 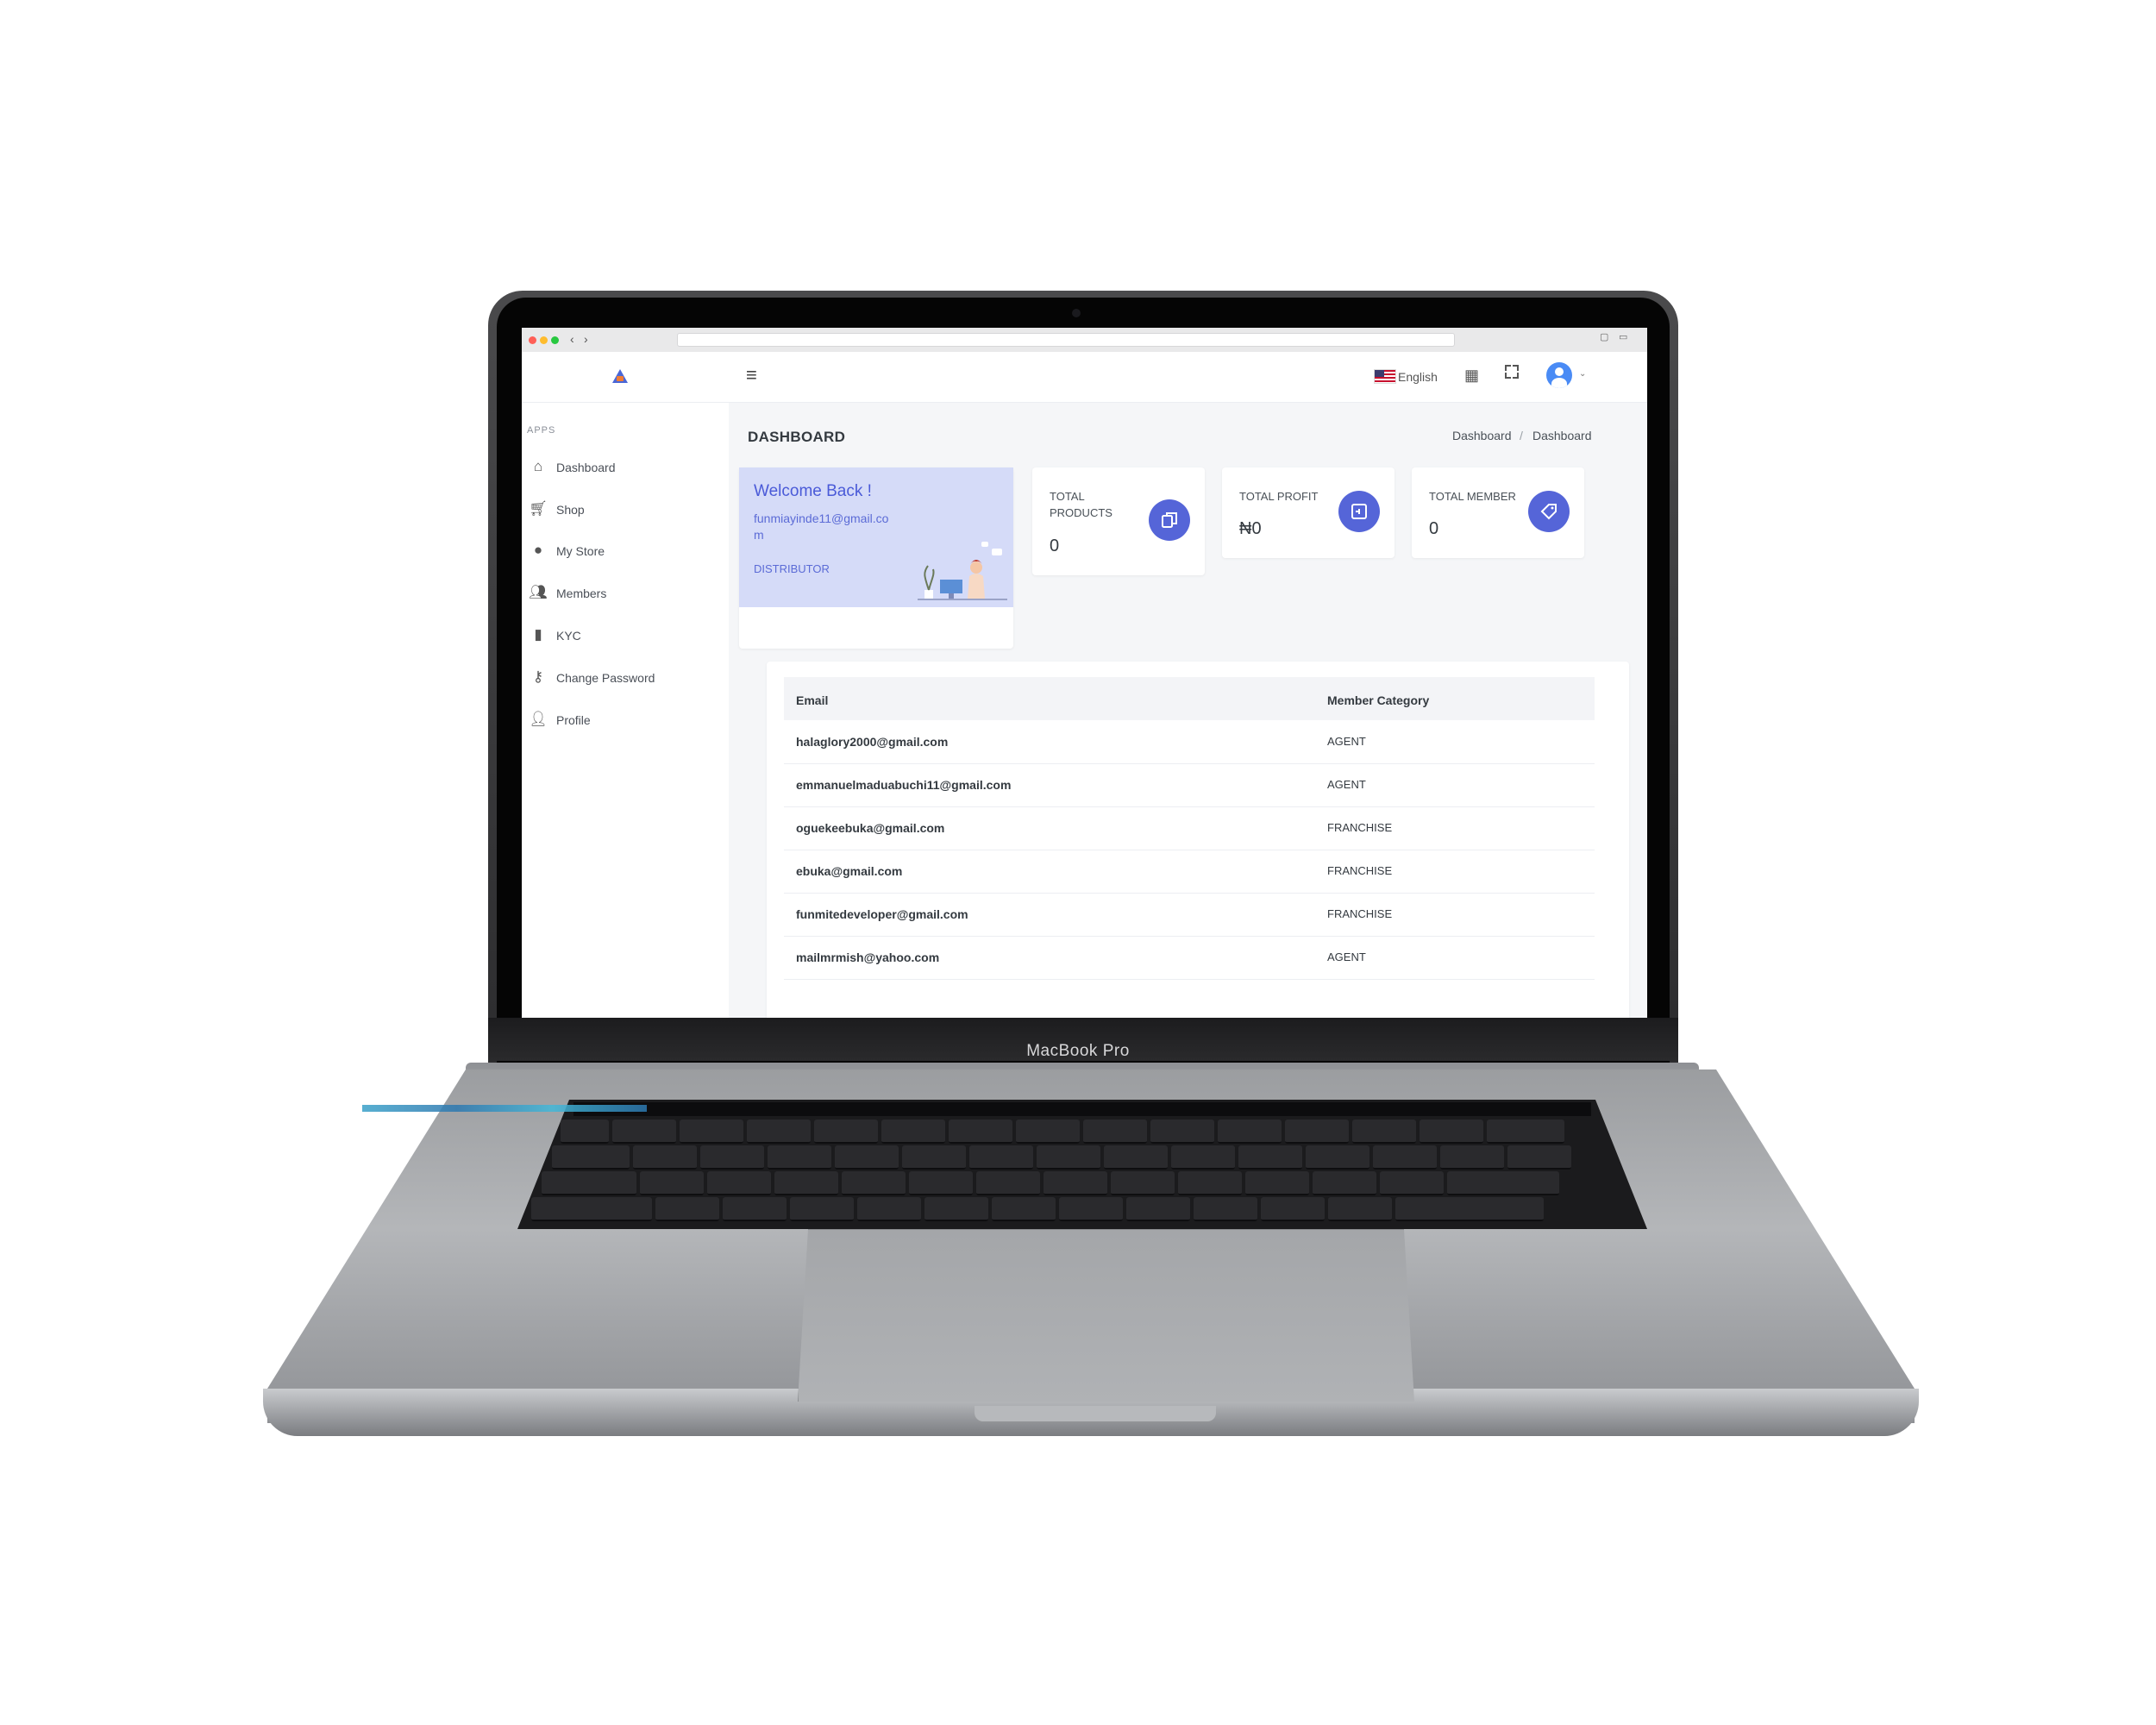 What do you see at coordinates (1359, 512) in the screenshot?
I see `archive-icon` at bounding box center [1359, 512].